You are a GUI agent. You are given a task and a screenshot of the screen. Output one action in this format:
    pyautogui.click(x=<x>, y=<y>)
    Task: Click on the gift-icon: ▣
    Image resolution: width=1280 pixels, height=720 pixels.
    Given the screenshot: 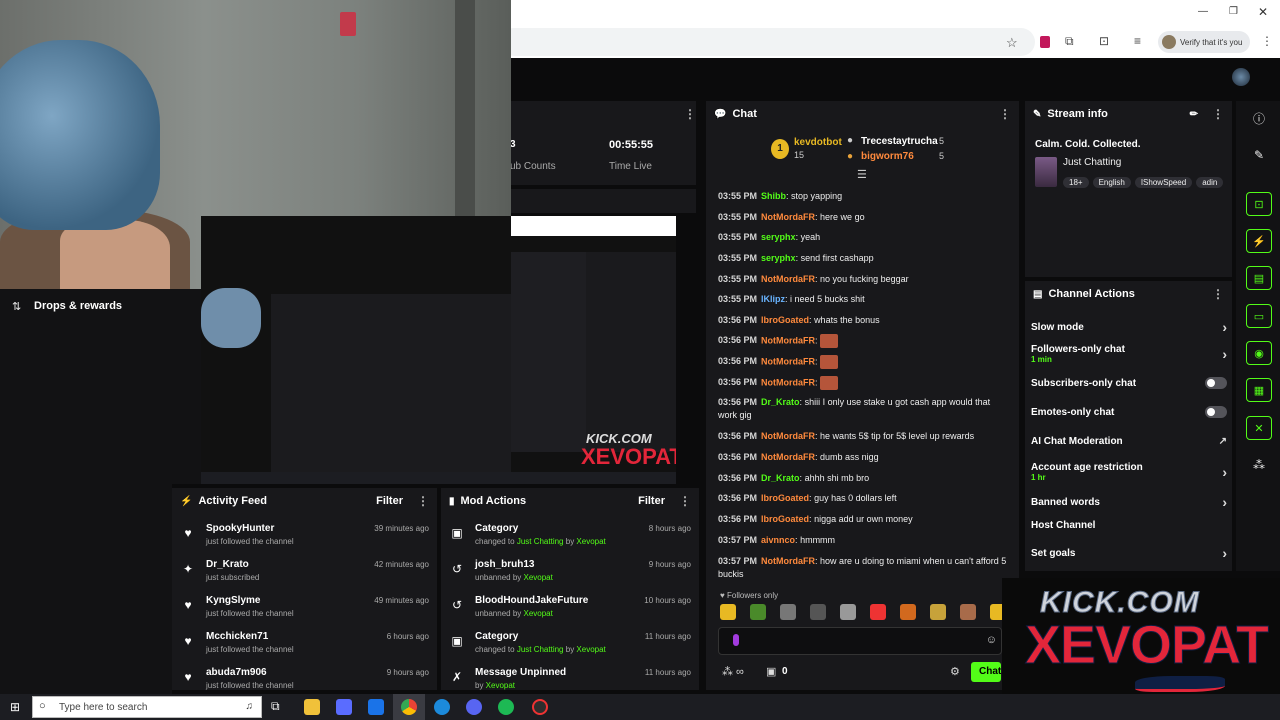 What is the action you would take?
    pyautogui.click(x=771, y=671)
    